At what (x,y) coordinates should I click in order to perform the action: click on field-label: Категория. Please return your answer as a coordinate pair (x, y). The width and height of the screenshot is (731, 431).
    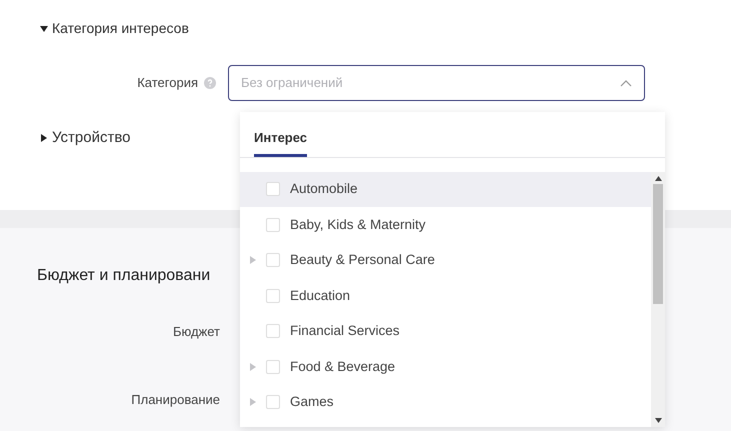
    Looking at the image, I should click on (167, 83).